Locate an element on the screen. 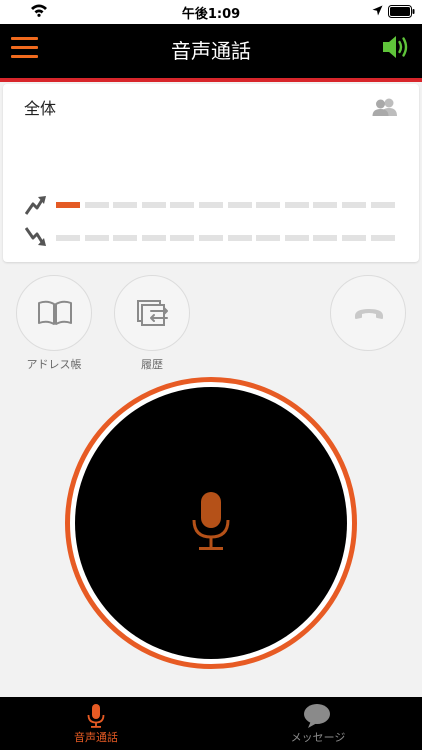  phone-hangup-icon is located at coordinates (369, 314).